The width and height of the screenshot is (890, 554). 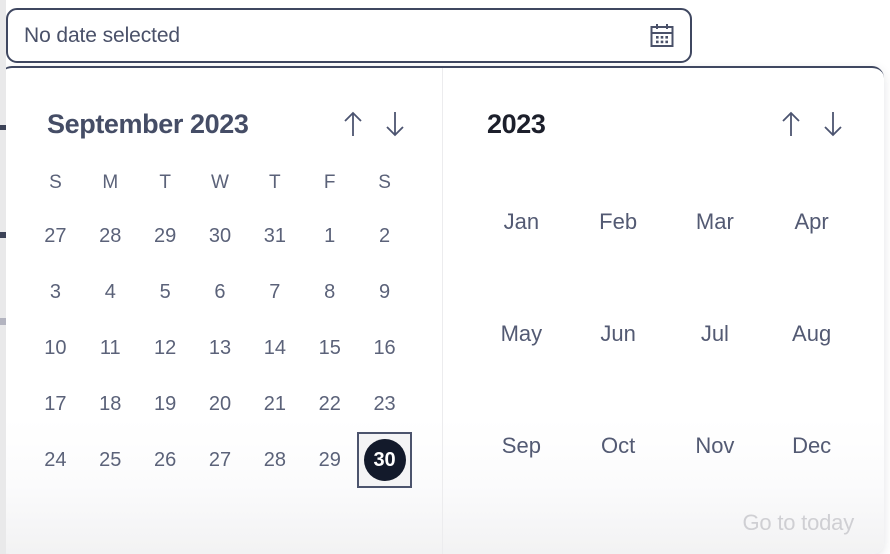 I want to click on day-cell: 7, so click(x=274, y=292).